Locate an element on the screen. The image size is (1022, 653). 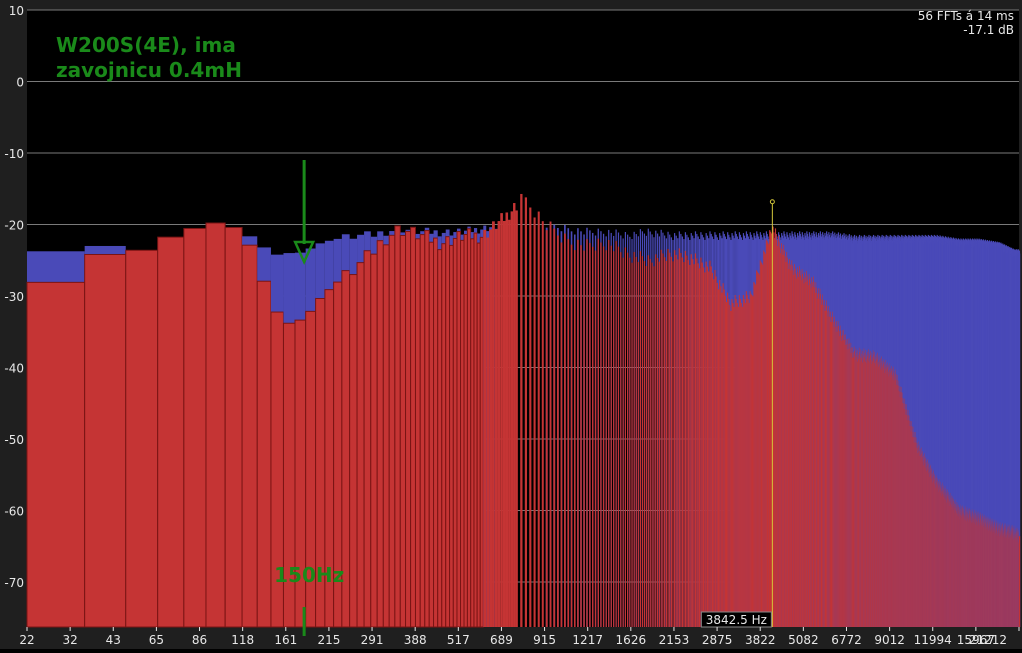
x-tick-label: 291 is located at coordinates (372, 640).